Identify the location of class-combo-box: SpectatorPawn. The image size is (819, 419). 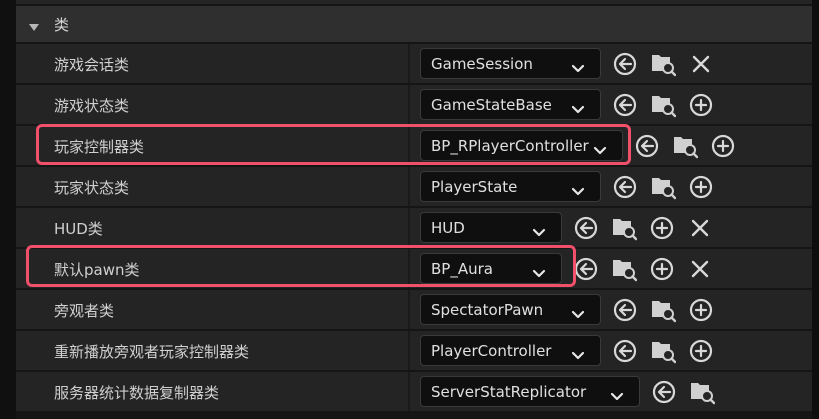
(510, 309).